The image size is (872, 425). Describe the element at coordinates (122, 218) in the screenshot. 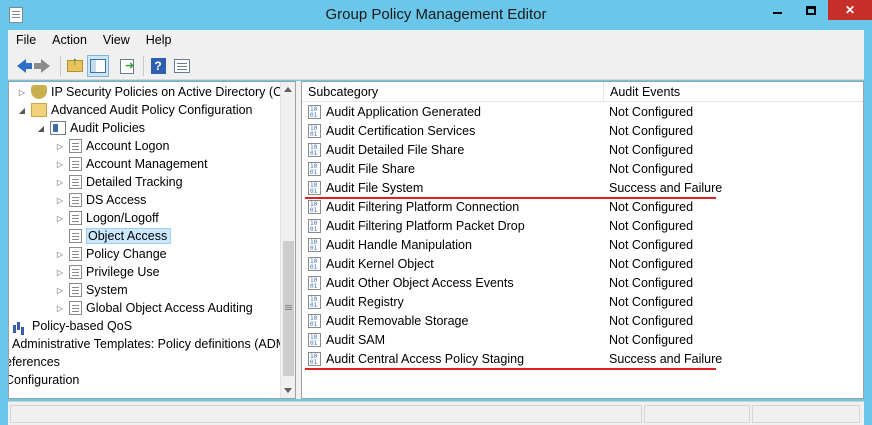

I see `tree-item-label: Logon/Logoff` at that location.